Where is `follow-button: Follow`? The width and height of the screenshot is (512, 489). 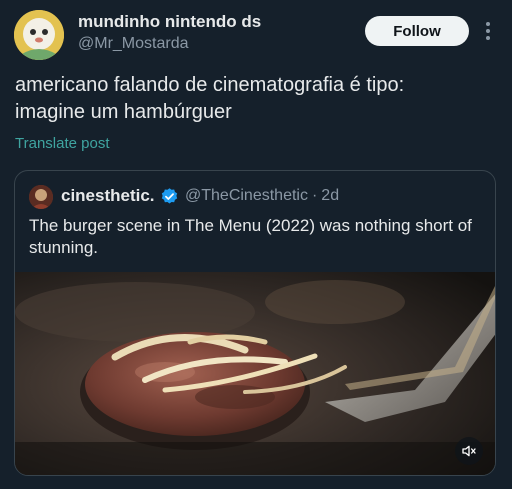 follow-button: Follow is located at coordinates (417, 31).